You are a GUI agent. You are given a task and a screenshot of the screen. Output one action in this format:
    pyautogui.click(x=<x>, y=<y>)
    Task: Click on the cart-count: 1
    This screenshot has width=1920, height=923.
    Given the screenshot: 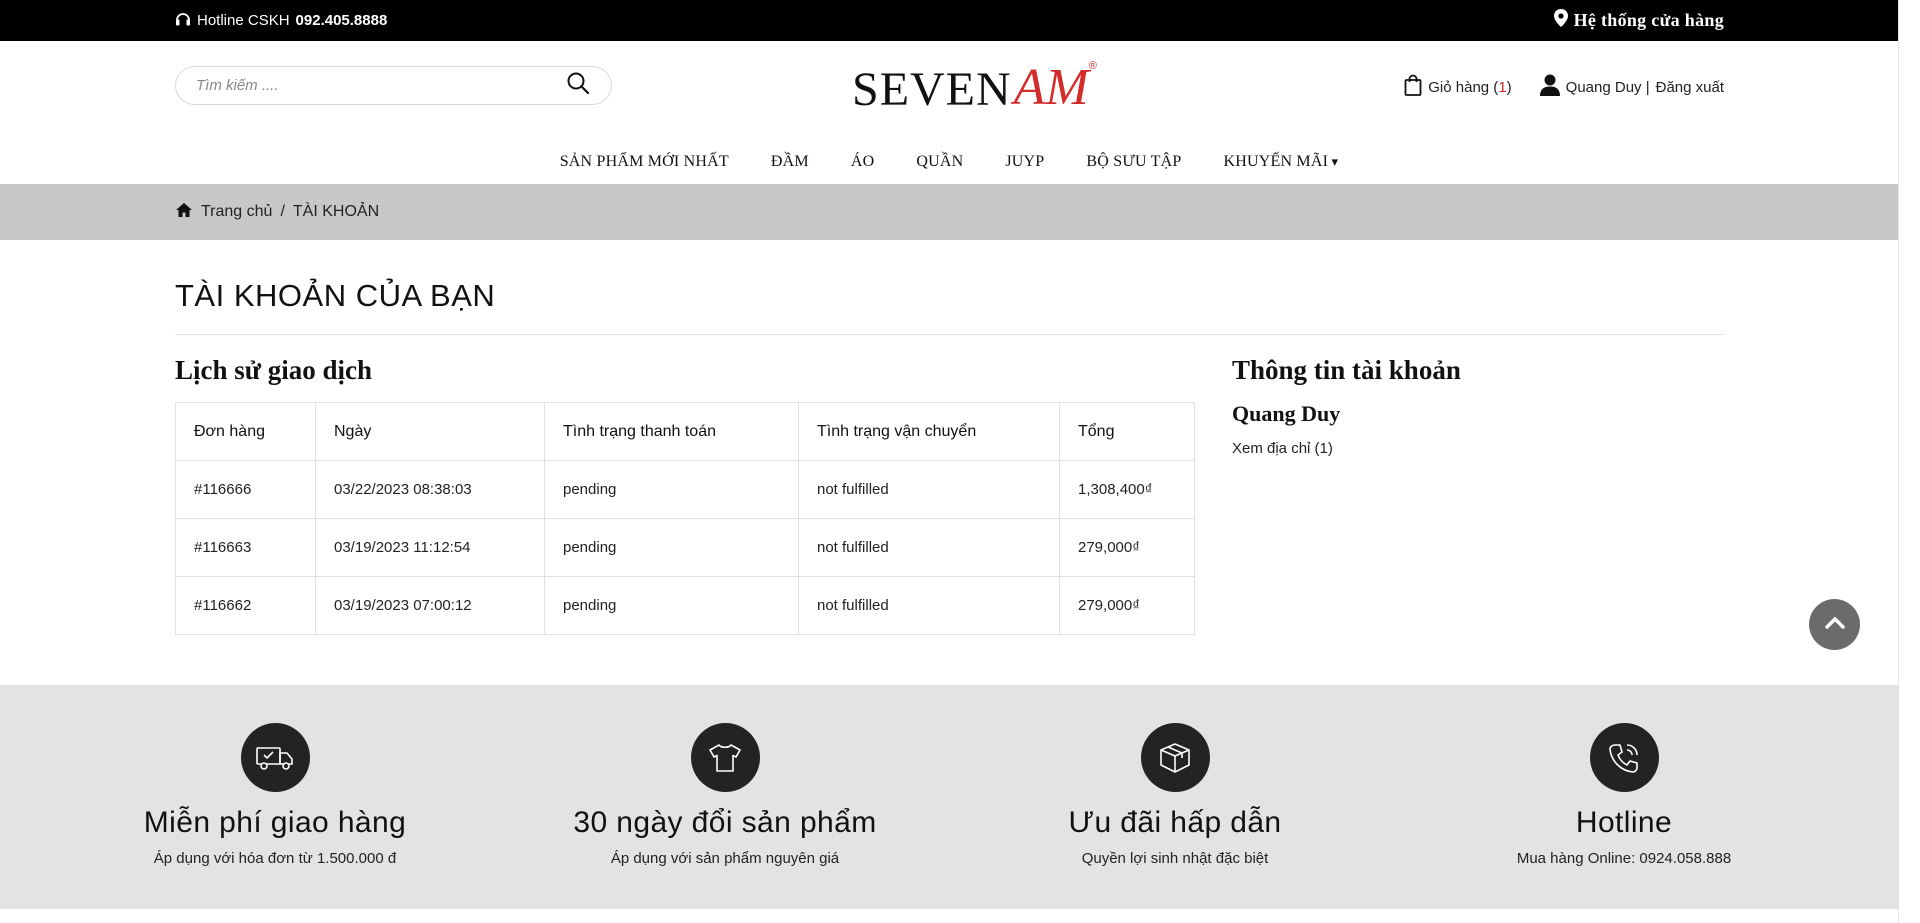 What is the action you would take?
    pyautogui.click(x=1502, y=87)
    